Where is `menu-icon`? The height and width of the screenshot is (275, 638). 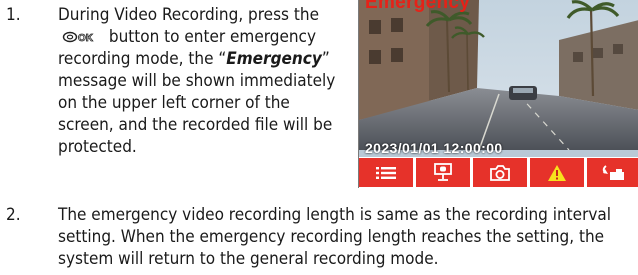 menu-icon is located at coordinates (386, 172).